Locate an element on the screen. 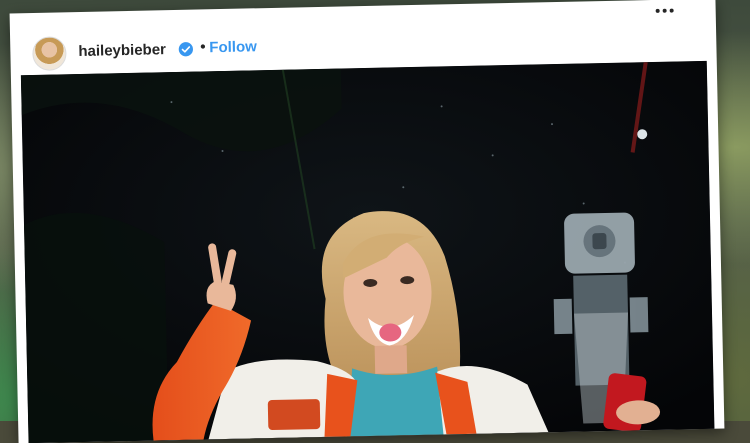 The width and height of the screenshot is (750, 443). more-options-icon is located at coordinates (665, 10).